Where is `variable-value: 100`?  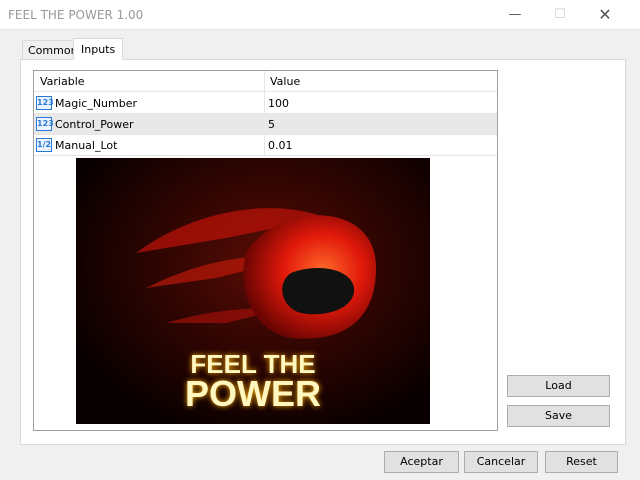
variable-value: 100 is located at coordinates (278, 103).